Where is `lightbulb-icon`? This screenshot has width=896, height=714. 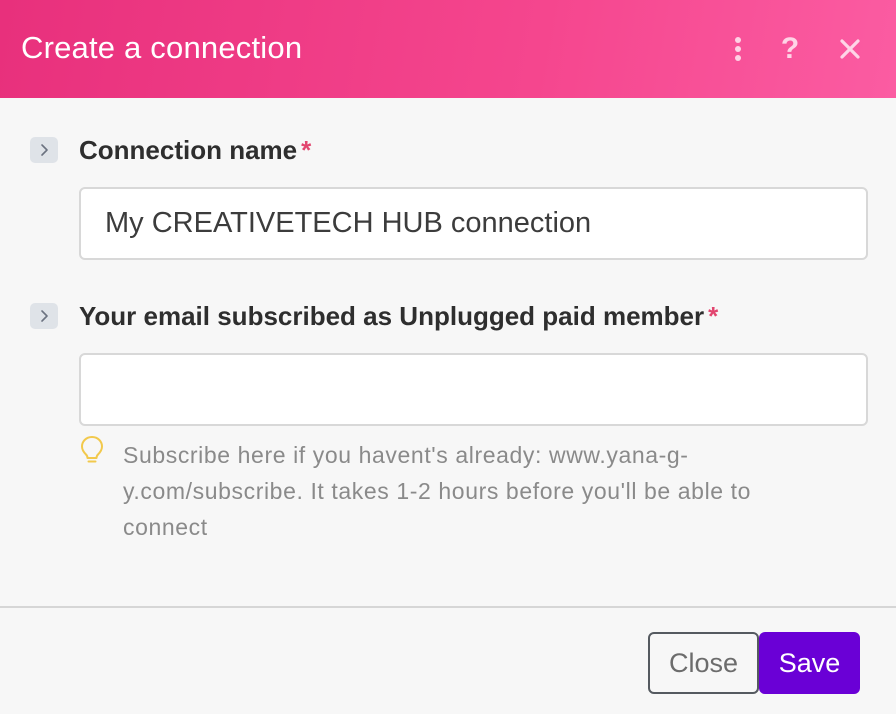
lightbulb-icon is located at coordinates (92, 451).